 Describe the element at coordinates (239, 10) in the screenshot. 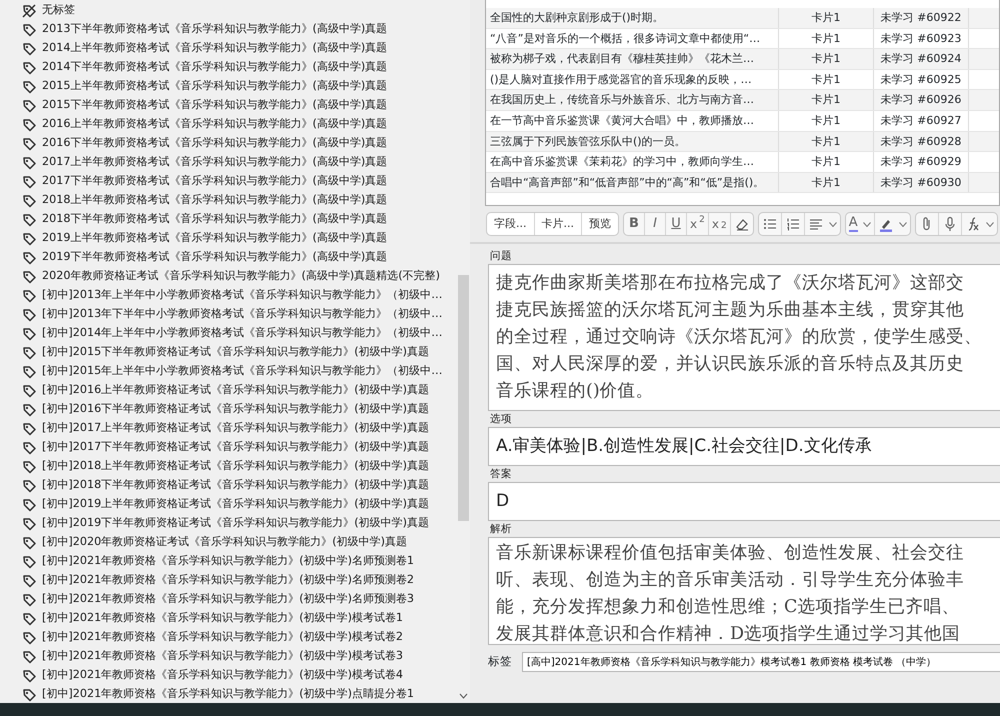

I see `tag-item: 无标签` at that location.